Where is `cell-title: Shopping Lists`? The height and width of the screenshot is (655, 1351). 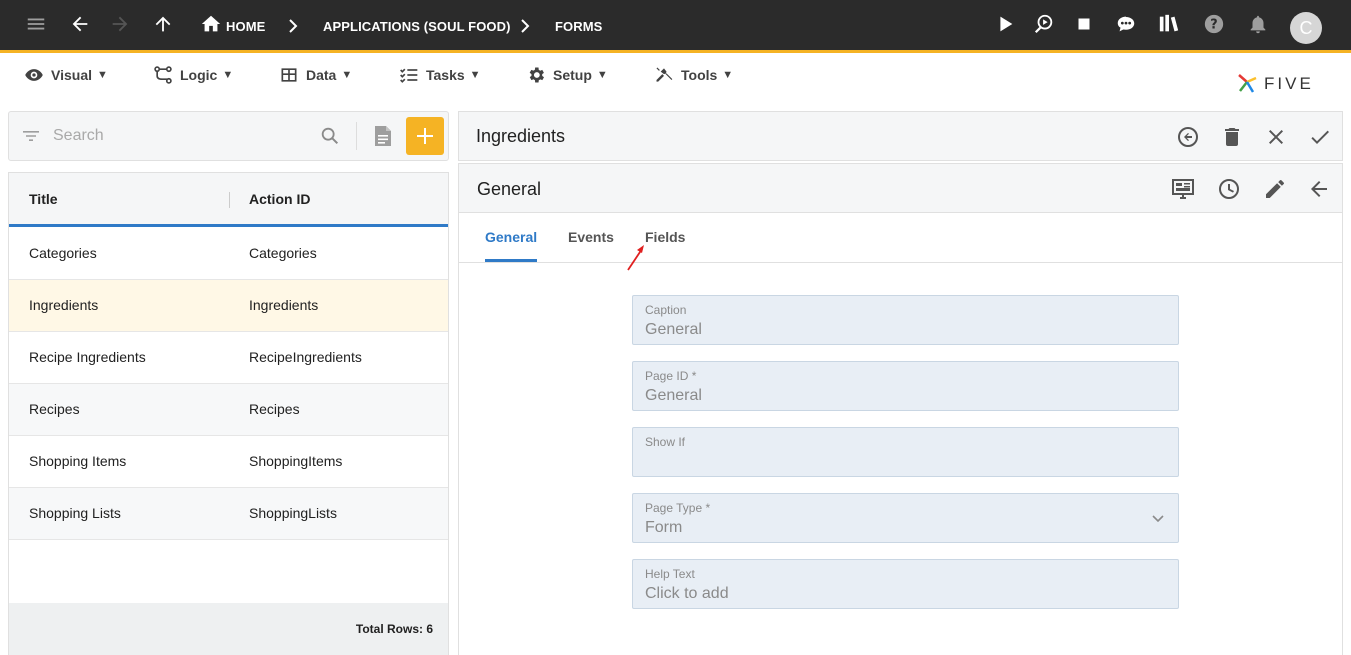
cell-title: Shopping Lists is located at coordinates (75, 513).